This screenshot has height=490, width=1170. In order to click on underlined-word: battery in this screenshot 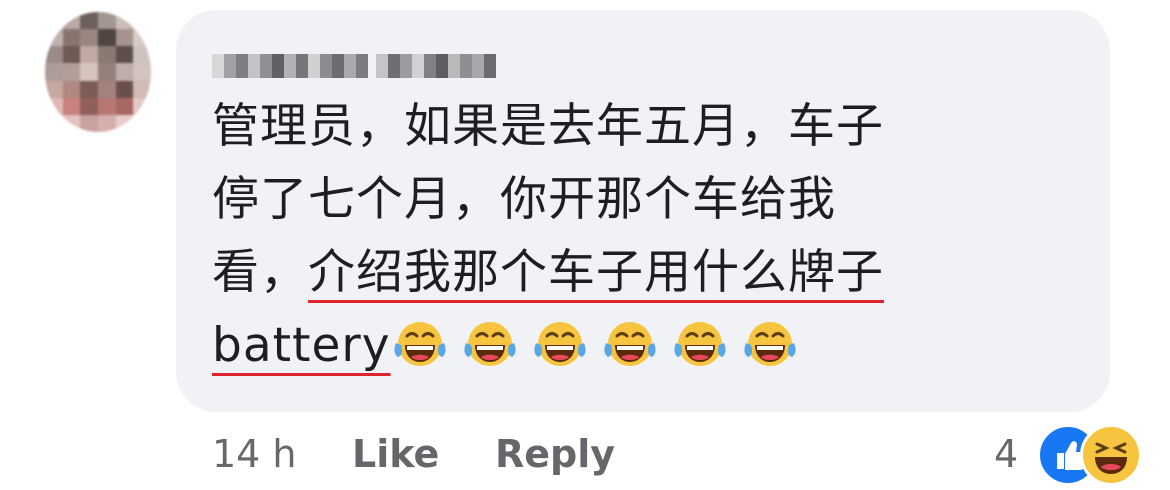, I will do `click(301, 345)`.